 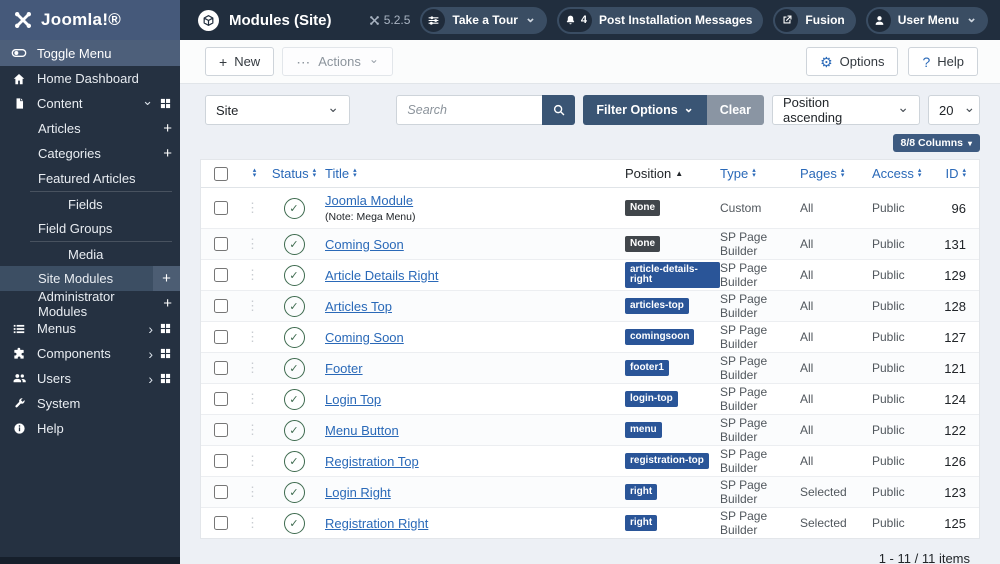 I want to click on position-badge: right, so click(x=641, y=492).